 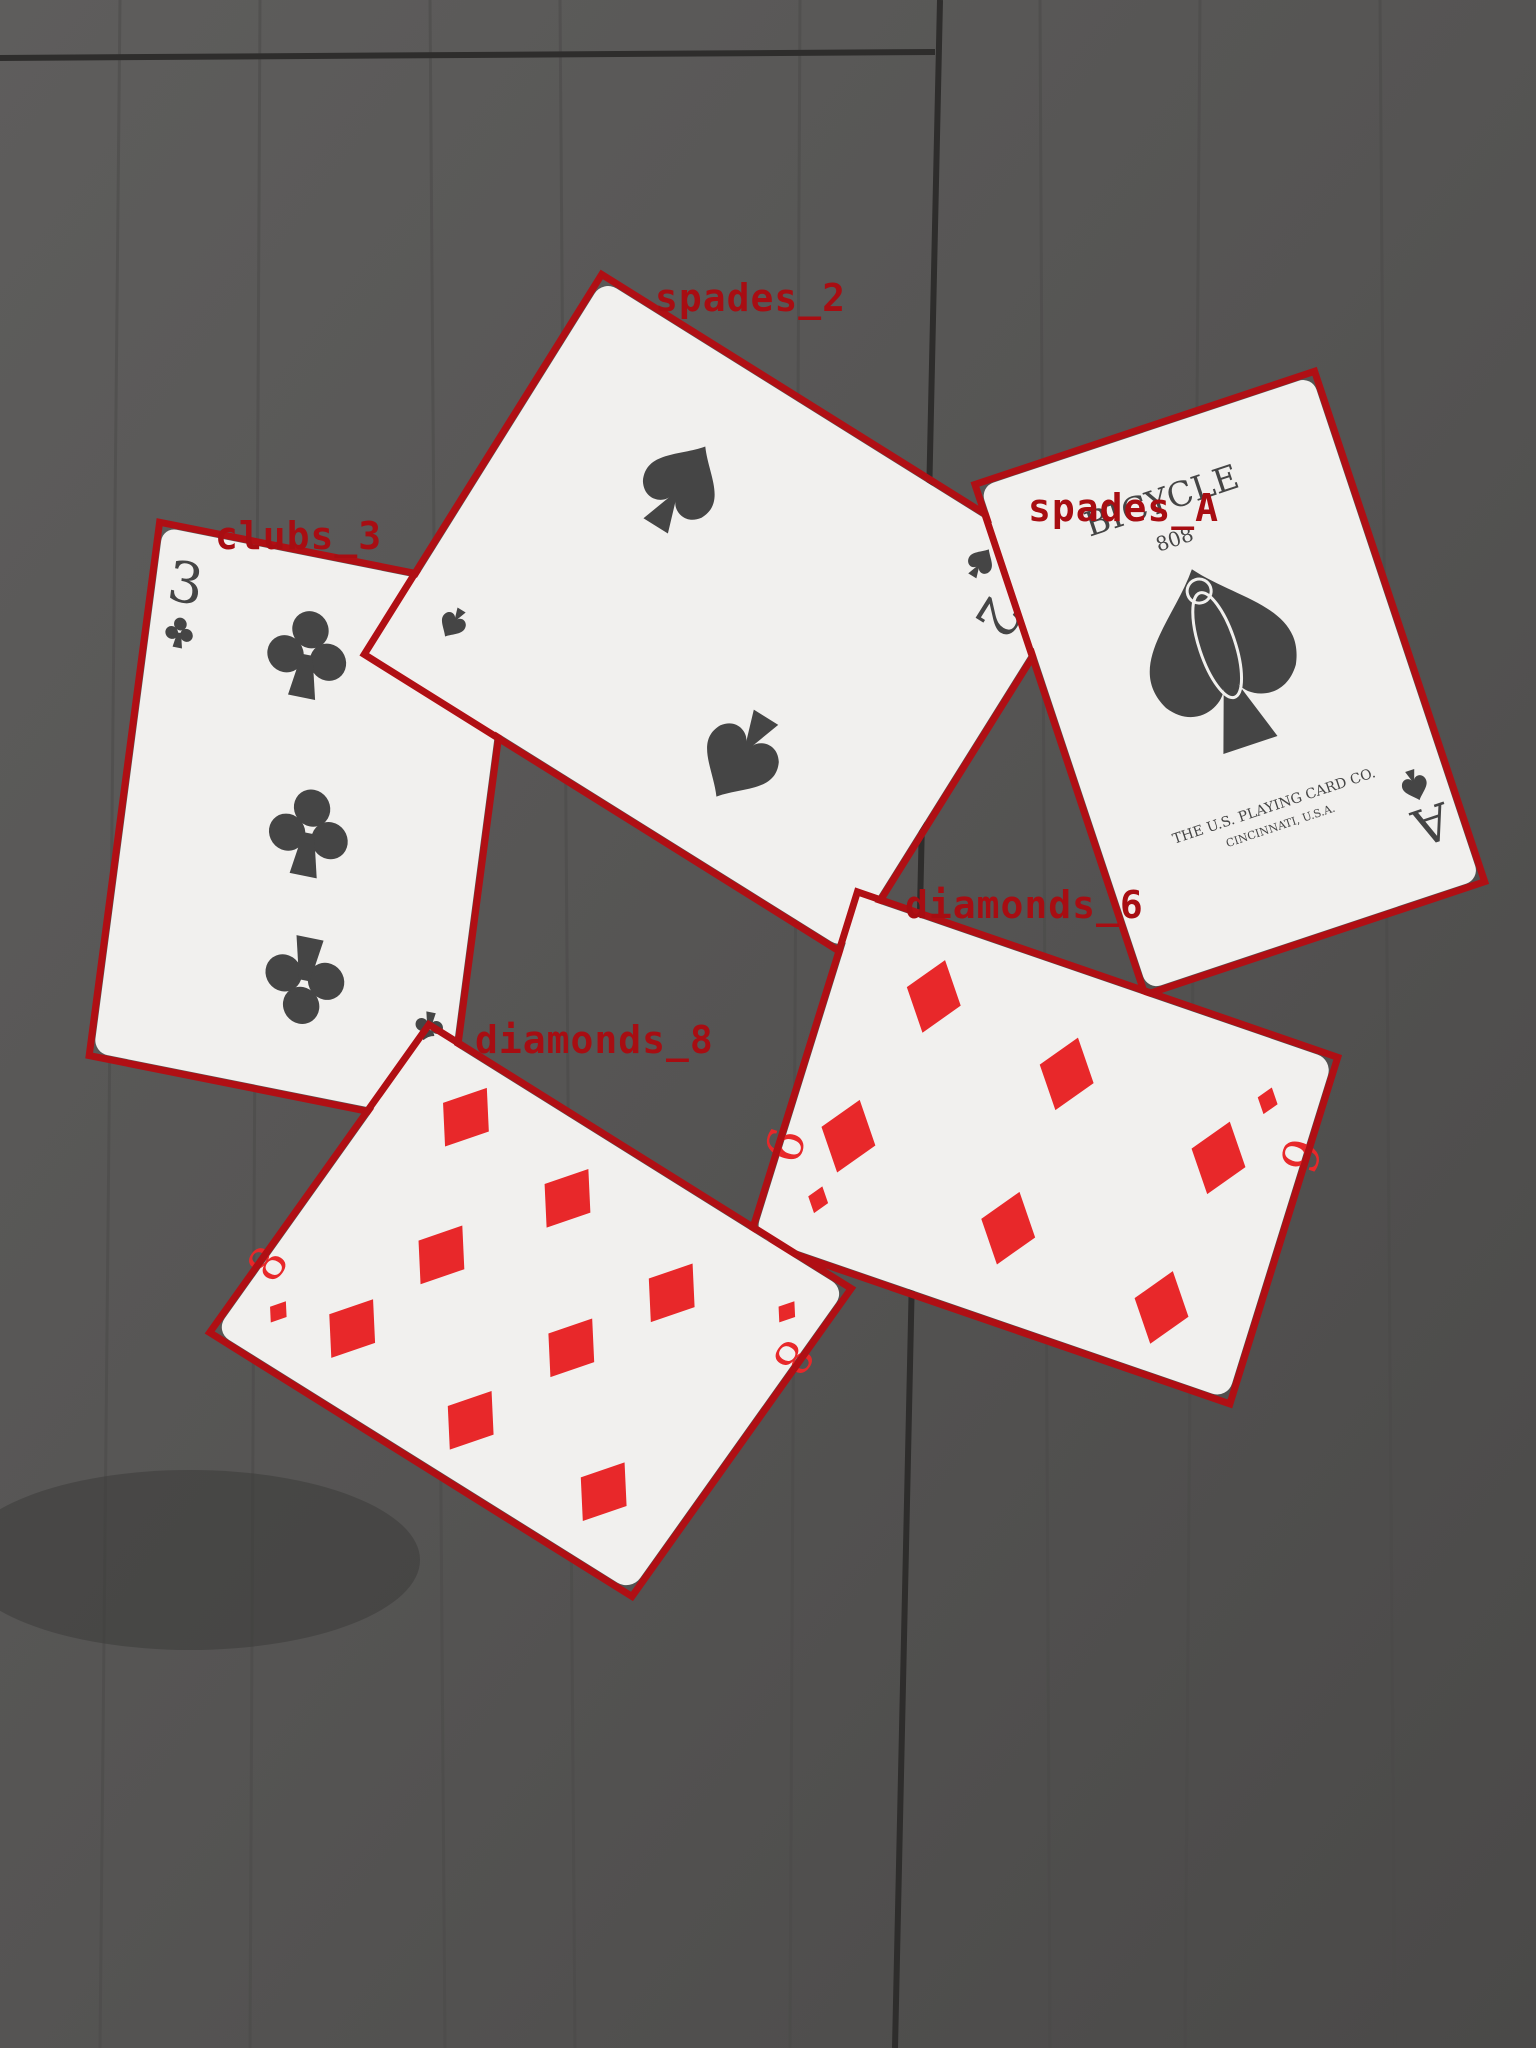 What do you see at coordinates (594, 1040) in the screenshot?
I see `detection-label-diamonds-8: diamonds_8` at bounding box center [594, 1040].